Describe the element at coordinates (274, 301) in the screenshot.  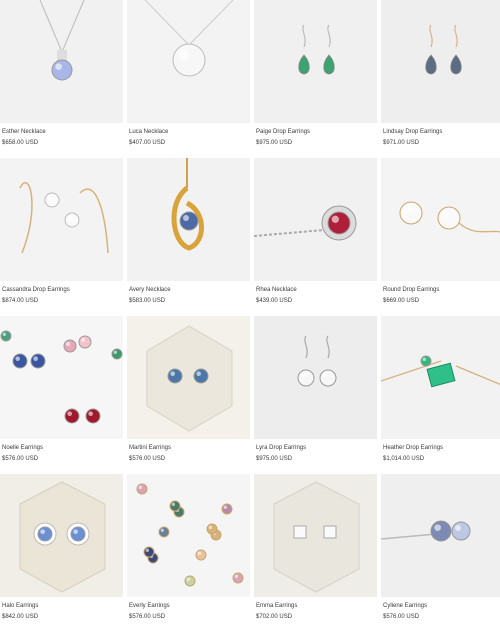
I see `product-price: $439.00 USD` at that location.